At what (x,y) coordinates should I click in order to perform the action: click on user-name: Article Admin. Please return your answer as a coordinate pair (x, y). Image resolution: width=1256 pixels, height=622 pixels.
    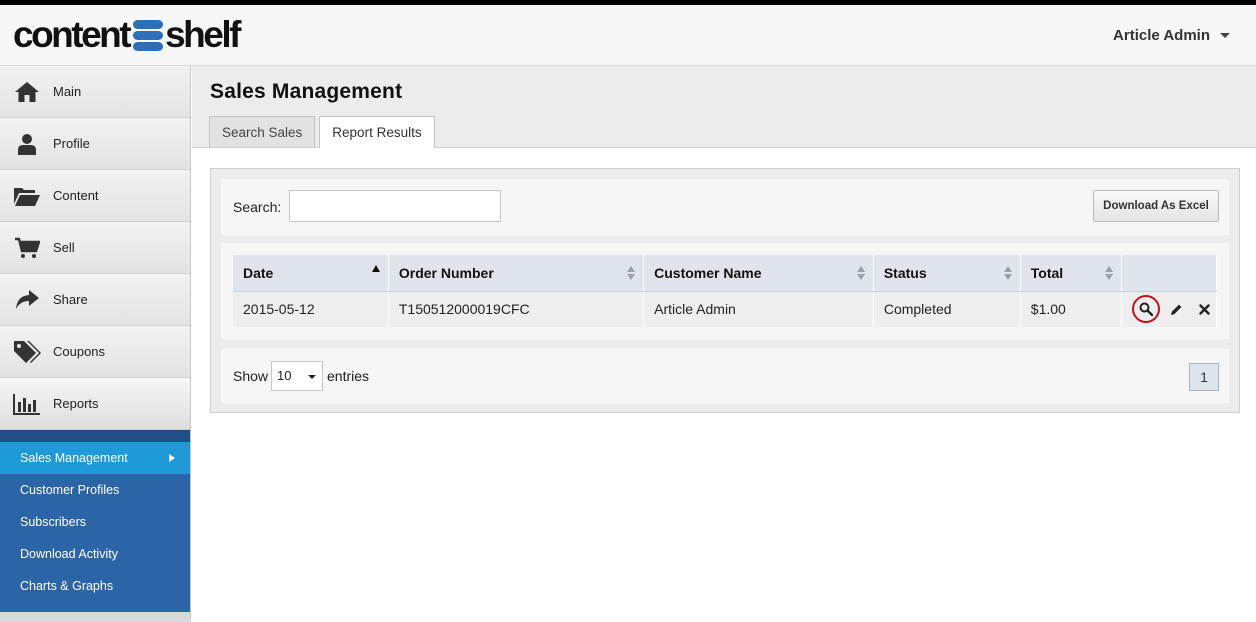
    Looking at the image, I should click on (1161, 35).